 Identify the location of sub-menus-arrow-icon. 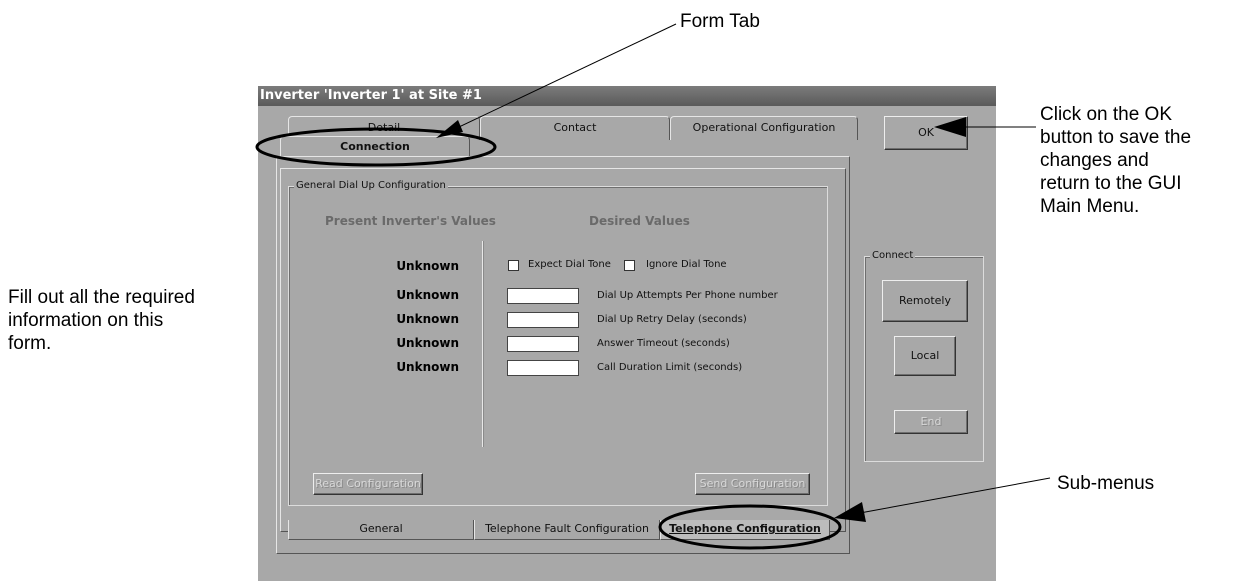
(942, 499).